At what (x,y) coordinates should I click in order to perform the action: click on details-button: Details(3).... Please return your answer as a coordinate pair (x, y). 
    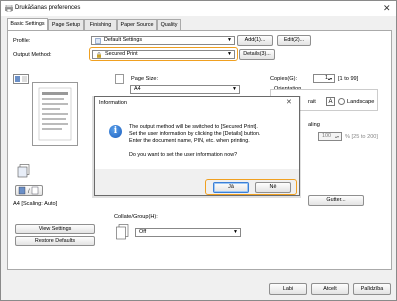
    Looking at the image, I should click on (257, 54).